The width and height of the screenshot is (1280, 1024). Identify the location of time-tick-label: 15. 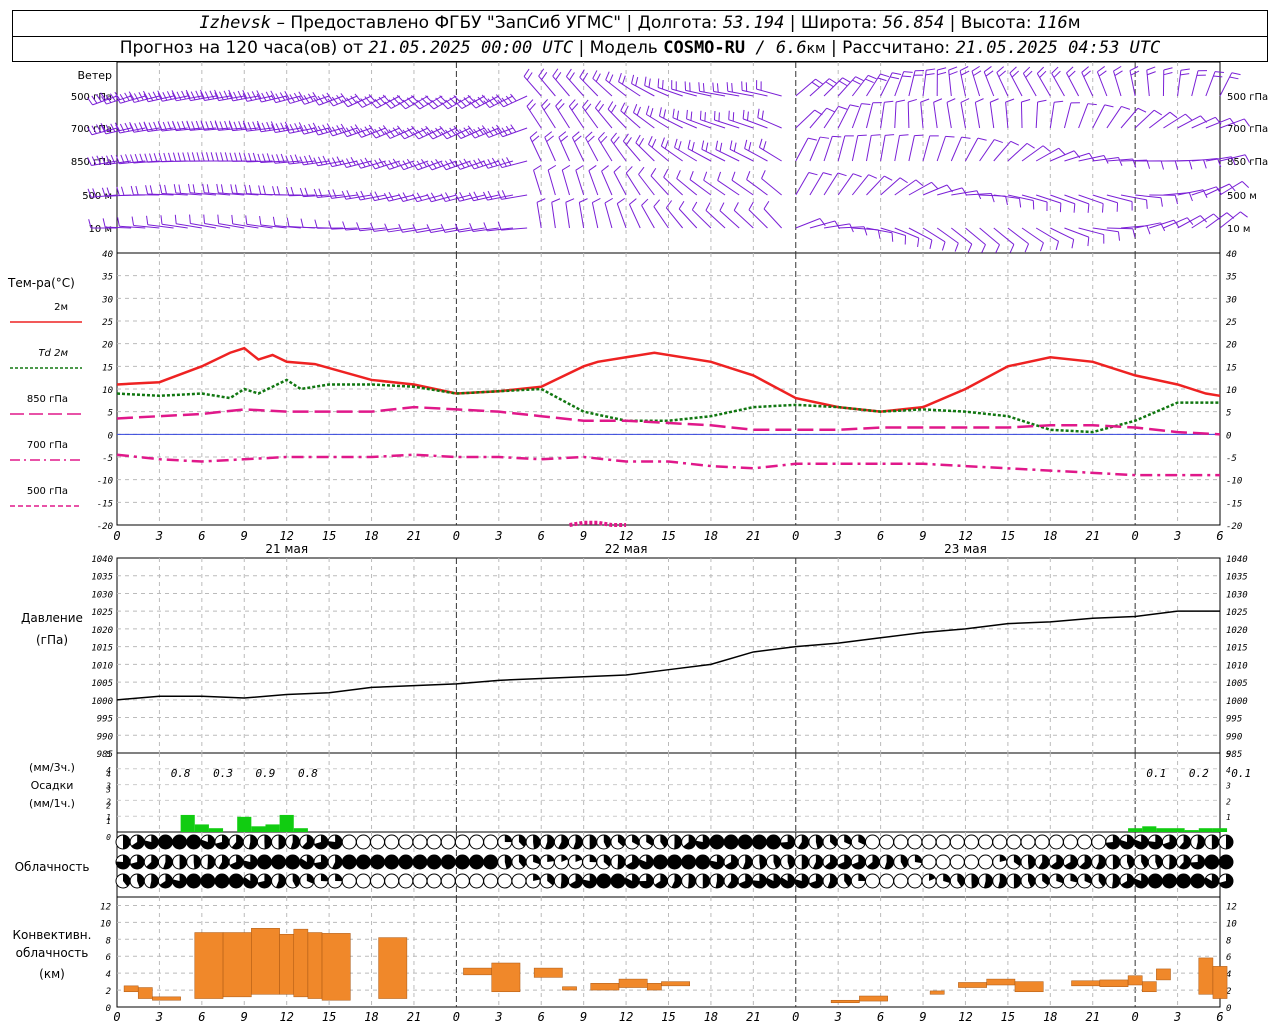
(668, 536).